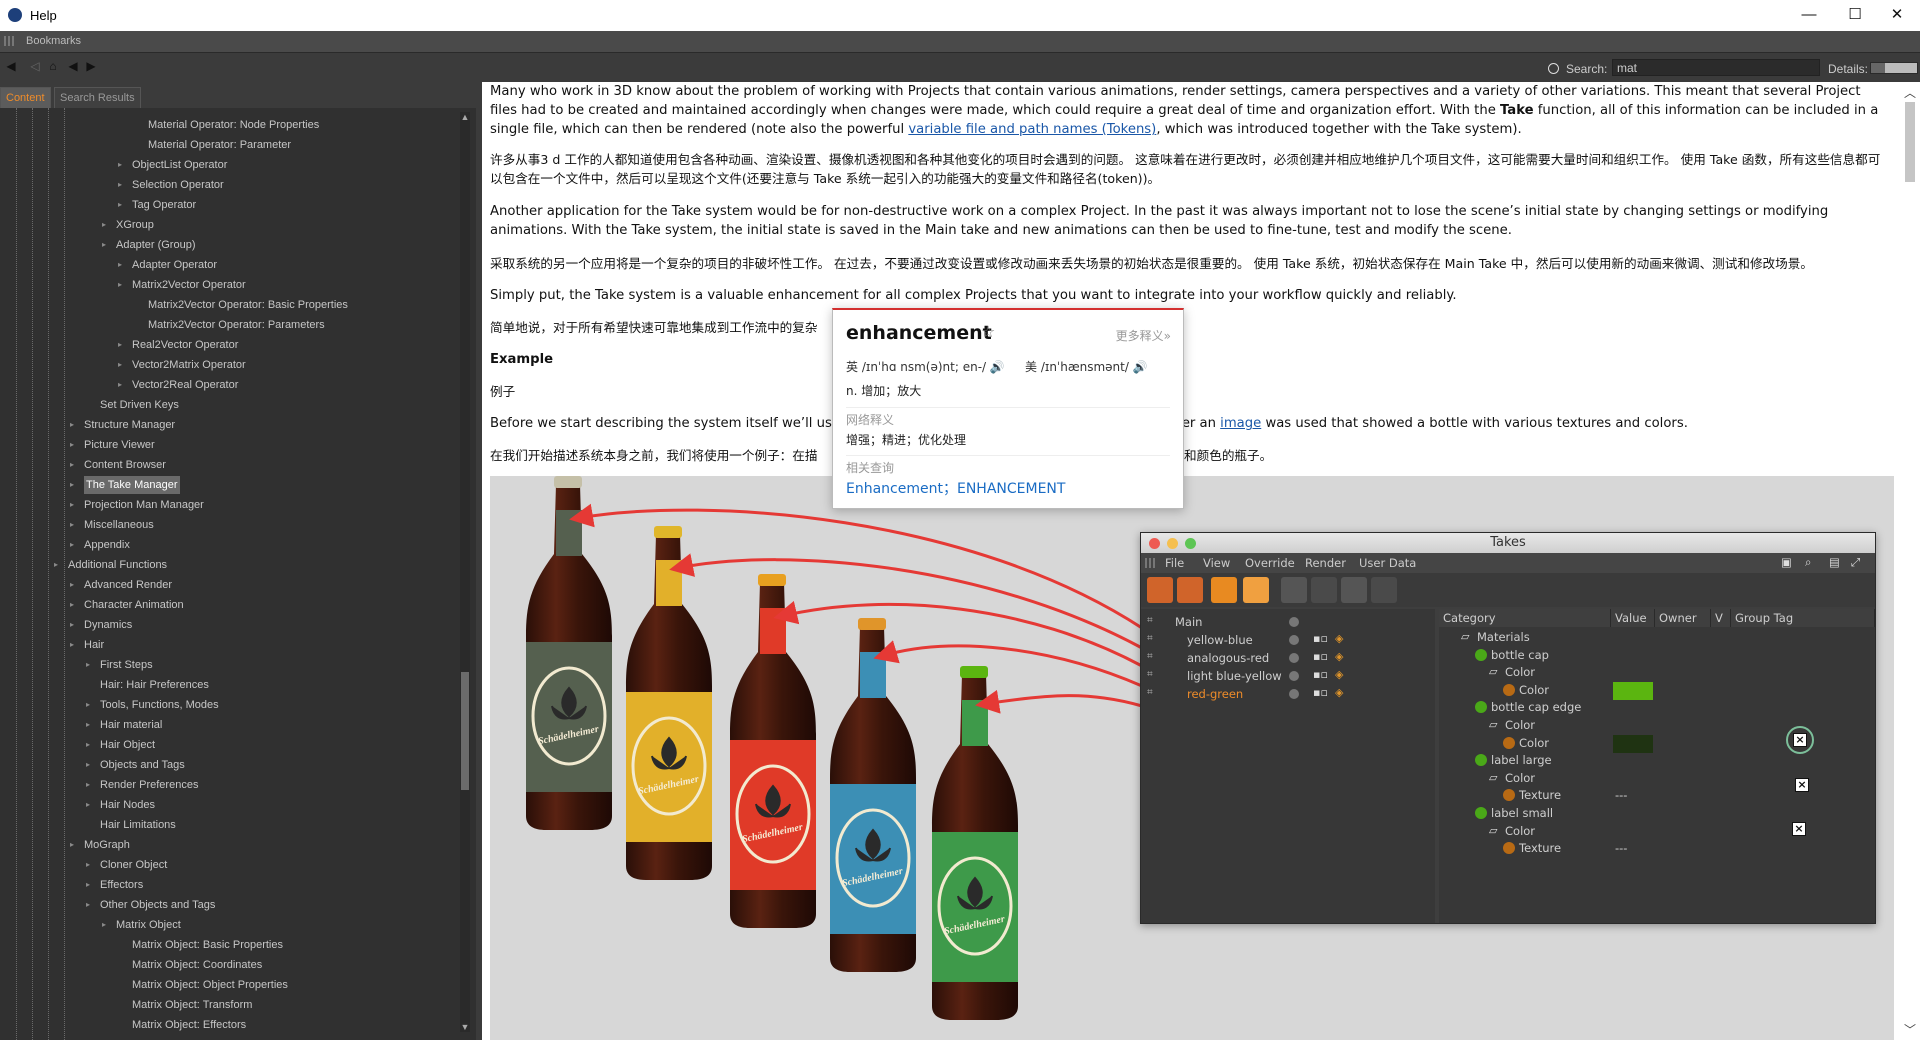  What do you see at coordinates (988, 331) in the screenshot?
I see `favorite-star-icon: ☆` at bounding box center [988, 331].